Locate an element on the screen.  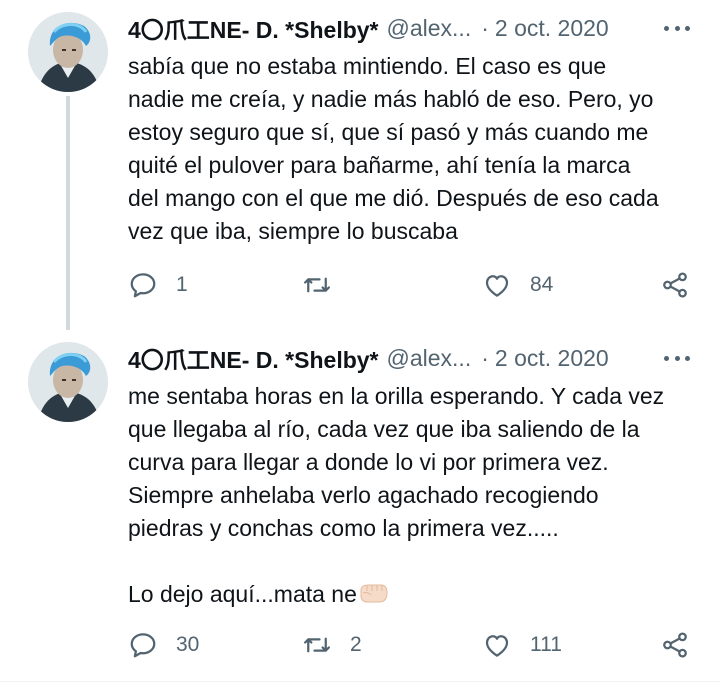
like-button: 84 is located at coordinates (517, 285).